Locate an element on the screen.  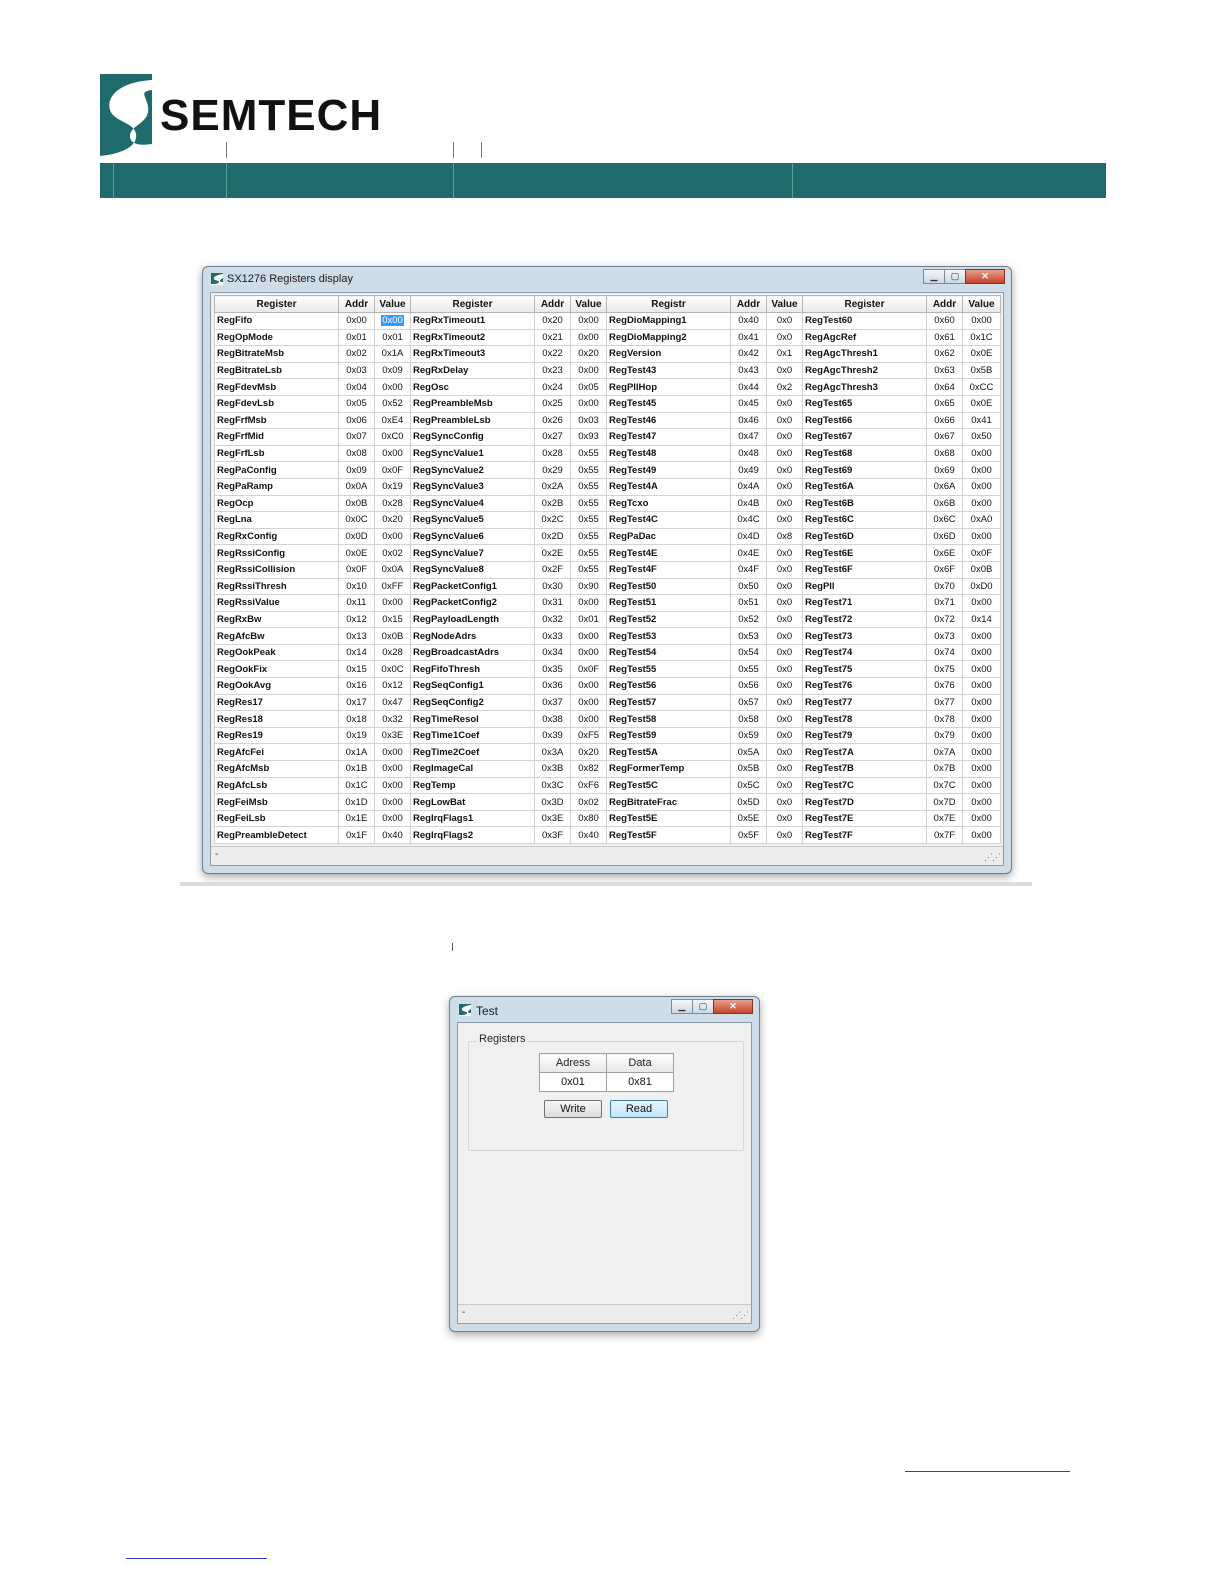
register-name-cell: RegSyncValue1 is located at coordinates (472, 453).